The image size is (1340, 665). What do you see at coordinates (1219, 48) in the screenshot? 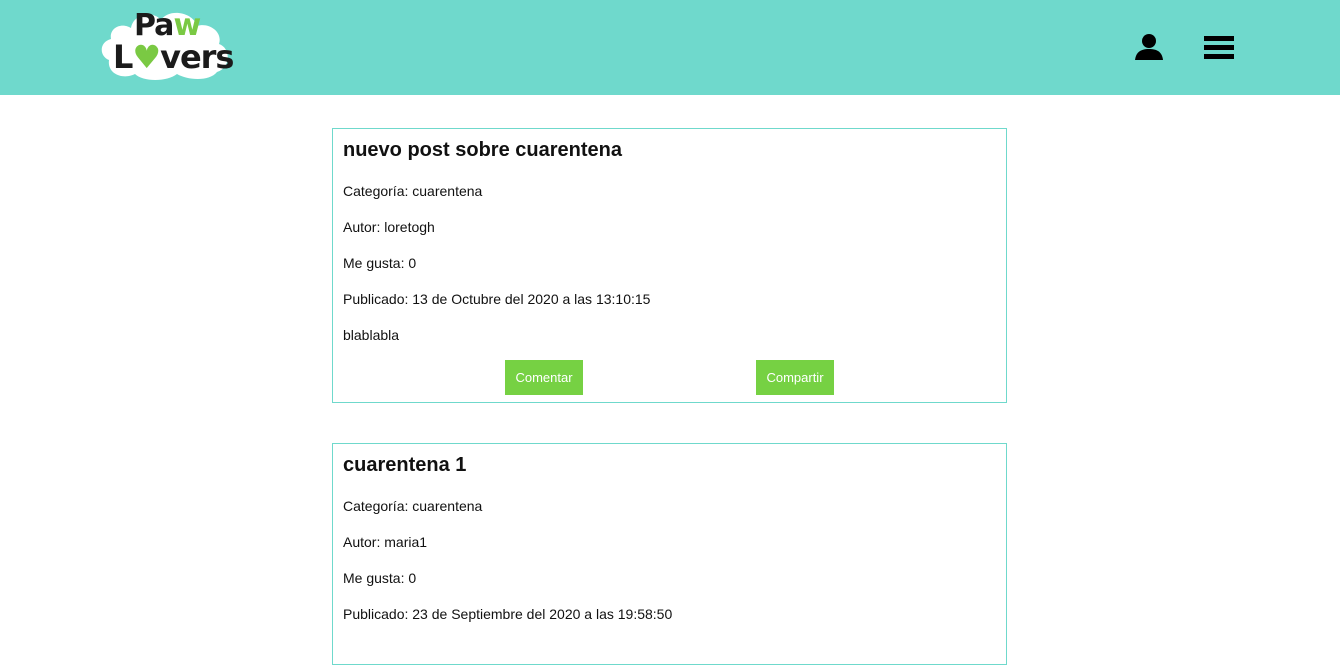
I see `menu-icon` at bounding box center [1219, 48].